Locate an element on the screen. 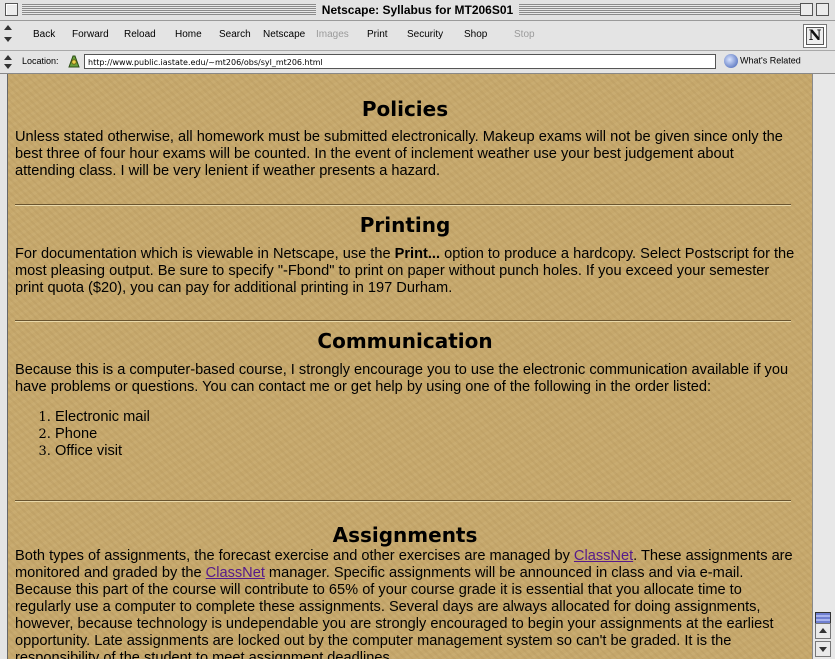 This screenshot has width=835, height=659. window-title-bar: Netscape: Syllabus for MT206S01 is located at coordinates (417, 10).